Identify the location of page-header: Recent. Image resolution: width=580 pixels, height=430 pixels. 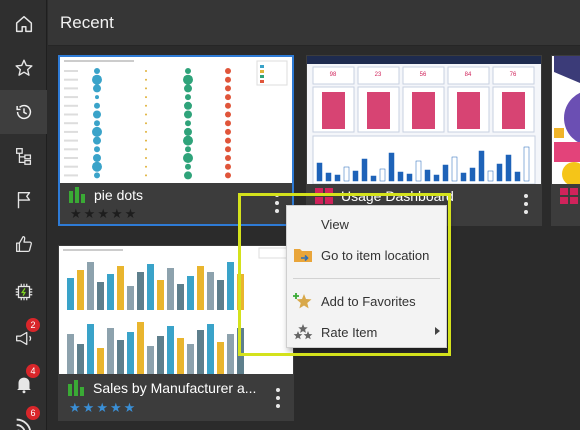
(314, 23).